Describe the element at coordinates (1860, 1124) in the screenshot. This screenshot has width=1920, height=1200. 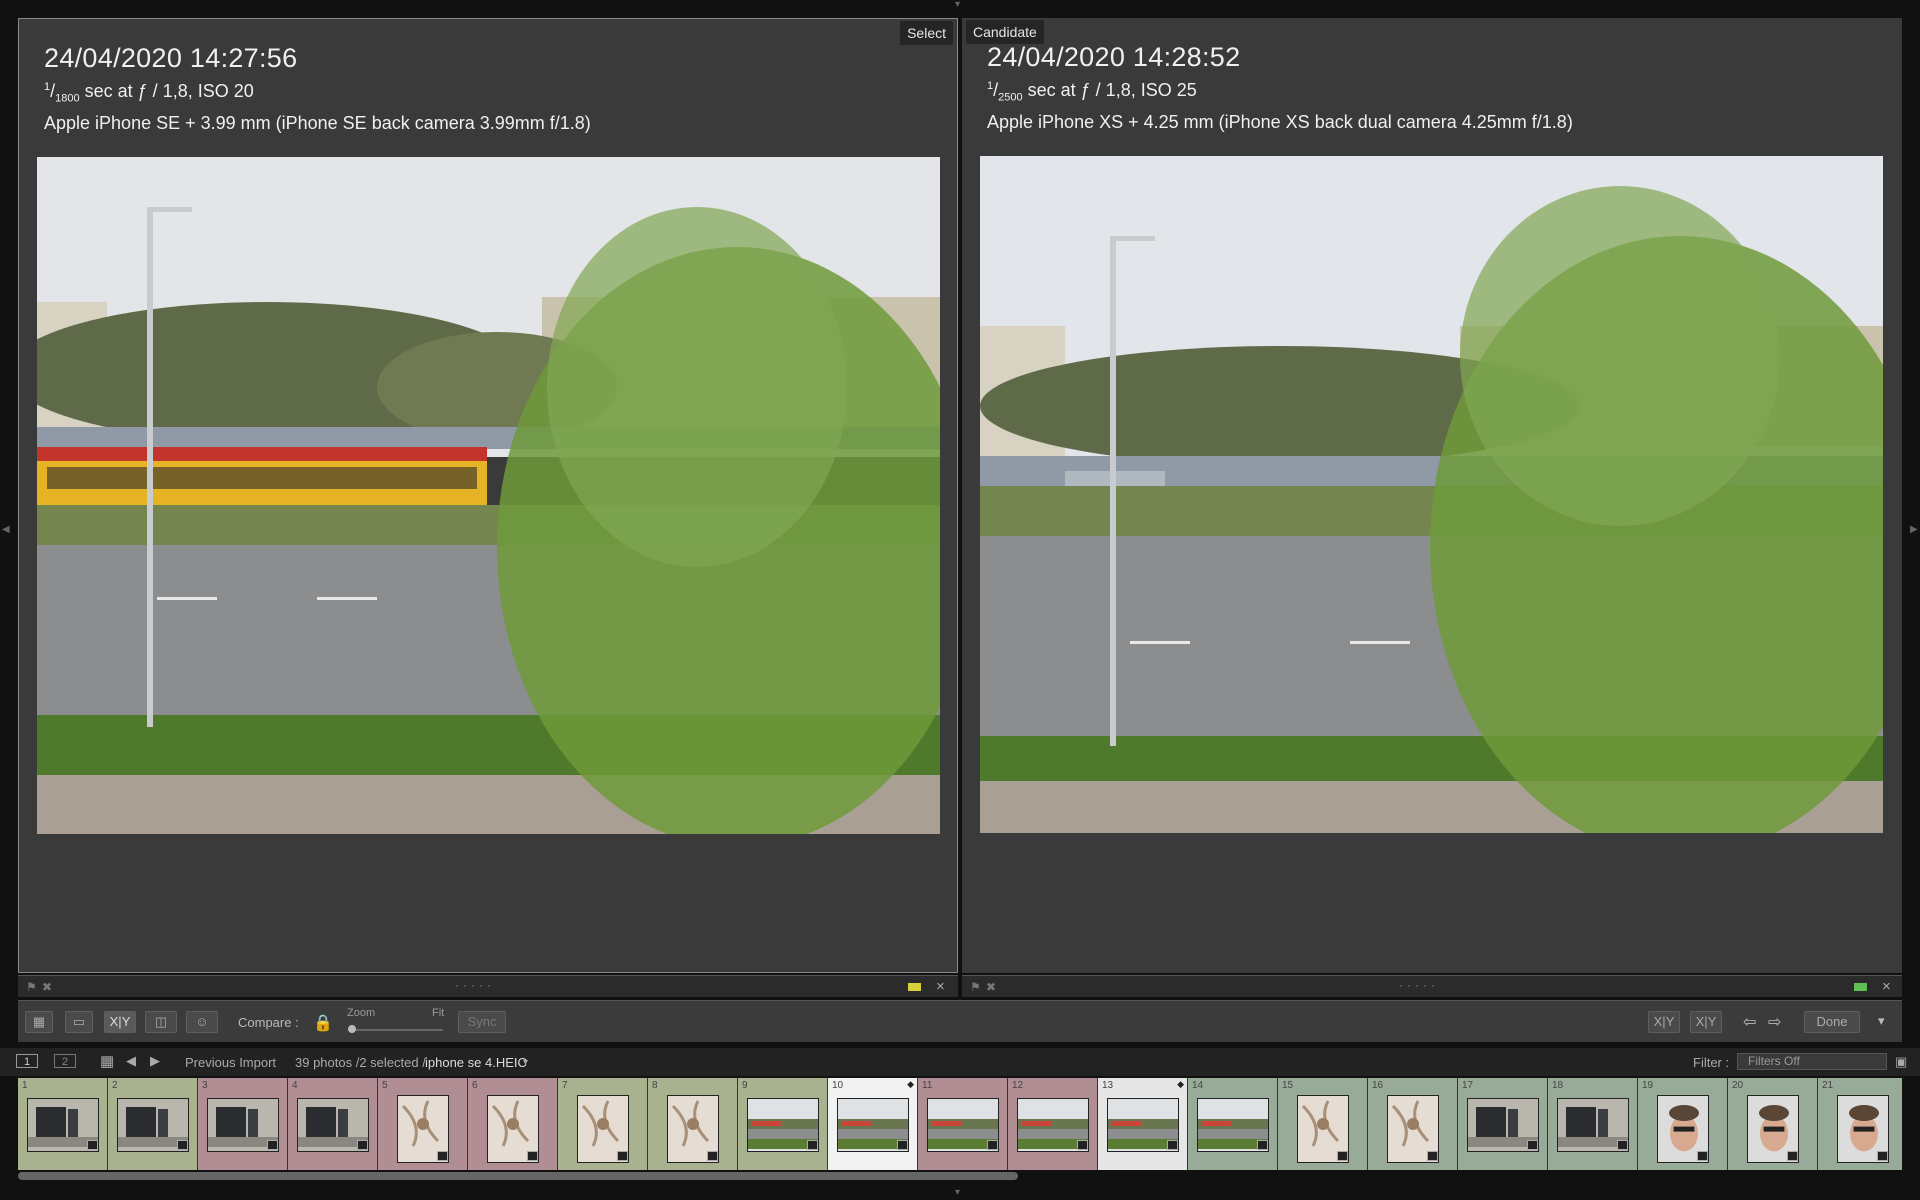
I see `filmstrip-cell: 21` at that location.